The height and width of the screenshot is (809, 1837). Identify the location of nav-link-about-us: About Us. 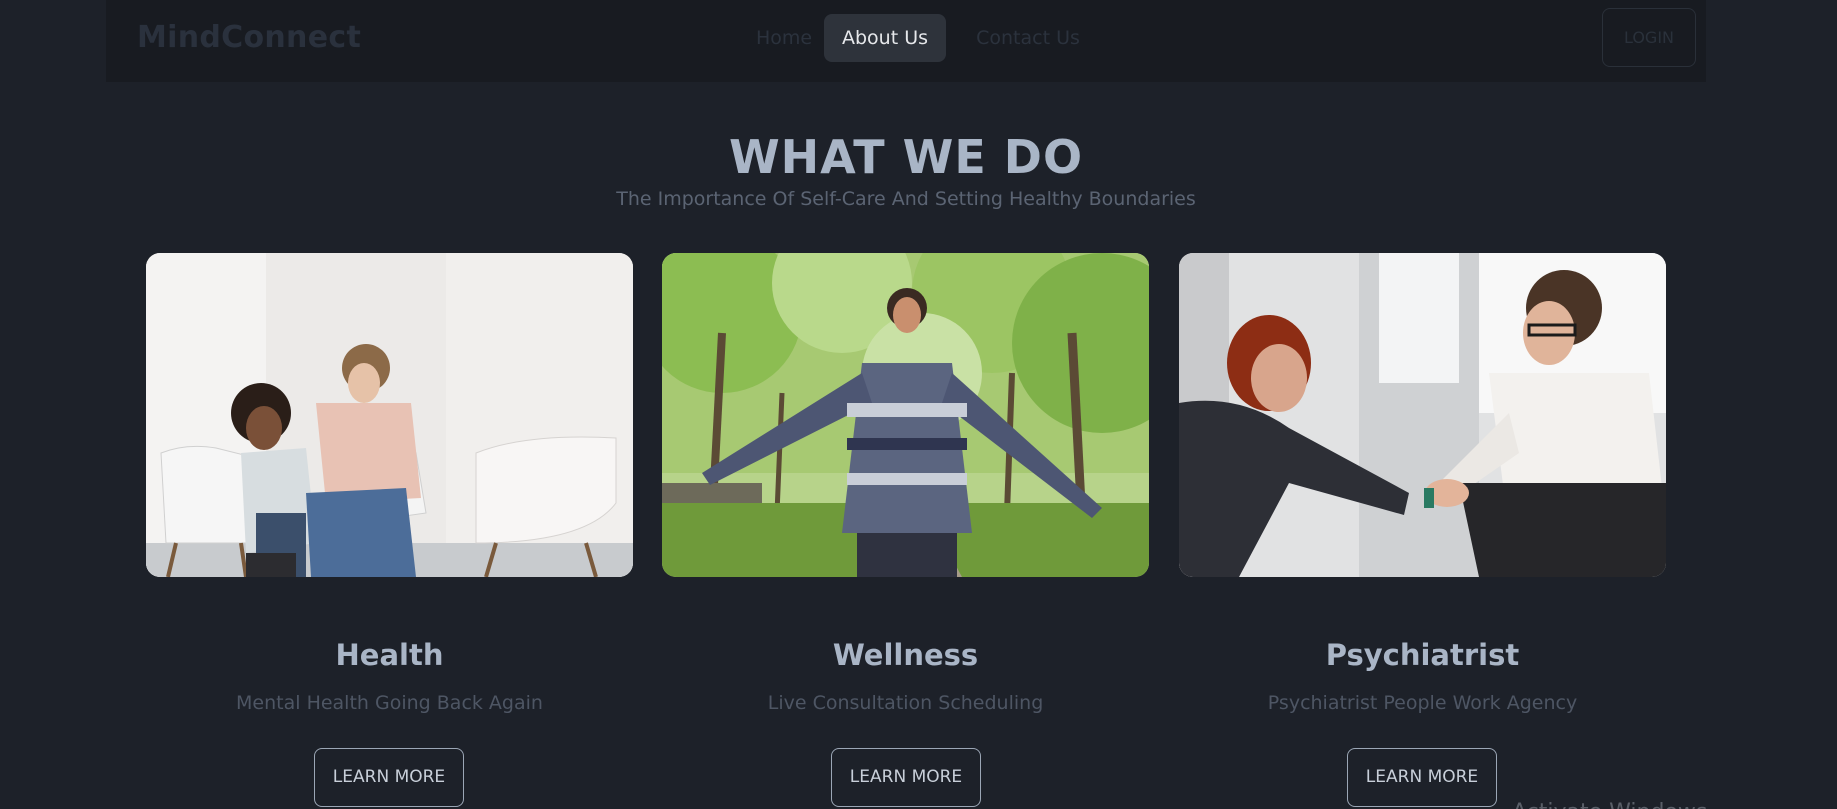
(885, 38).